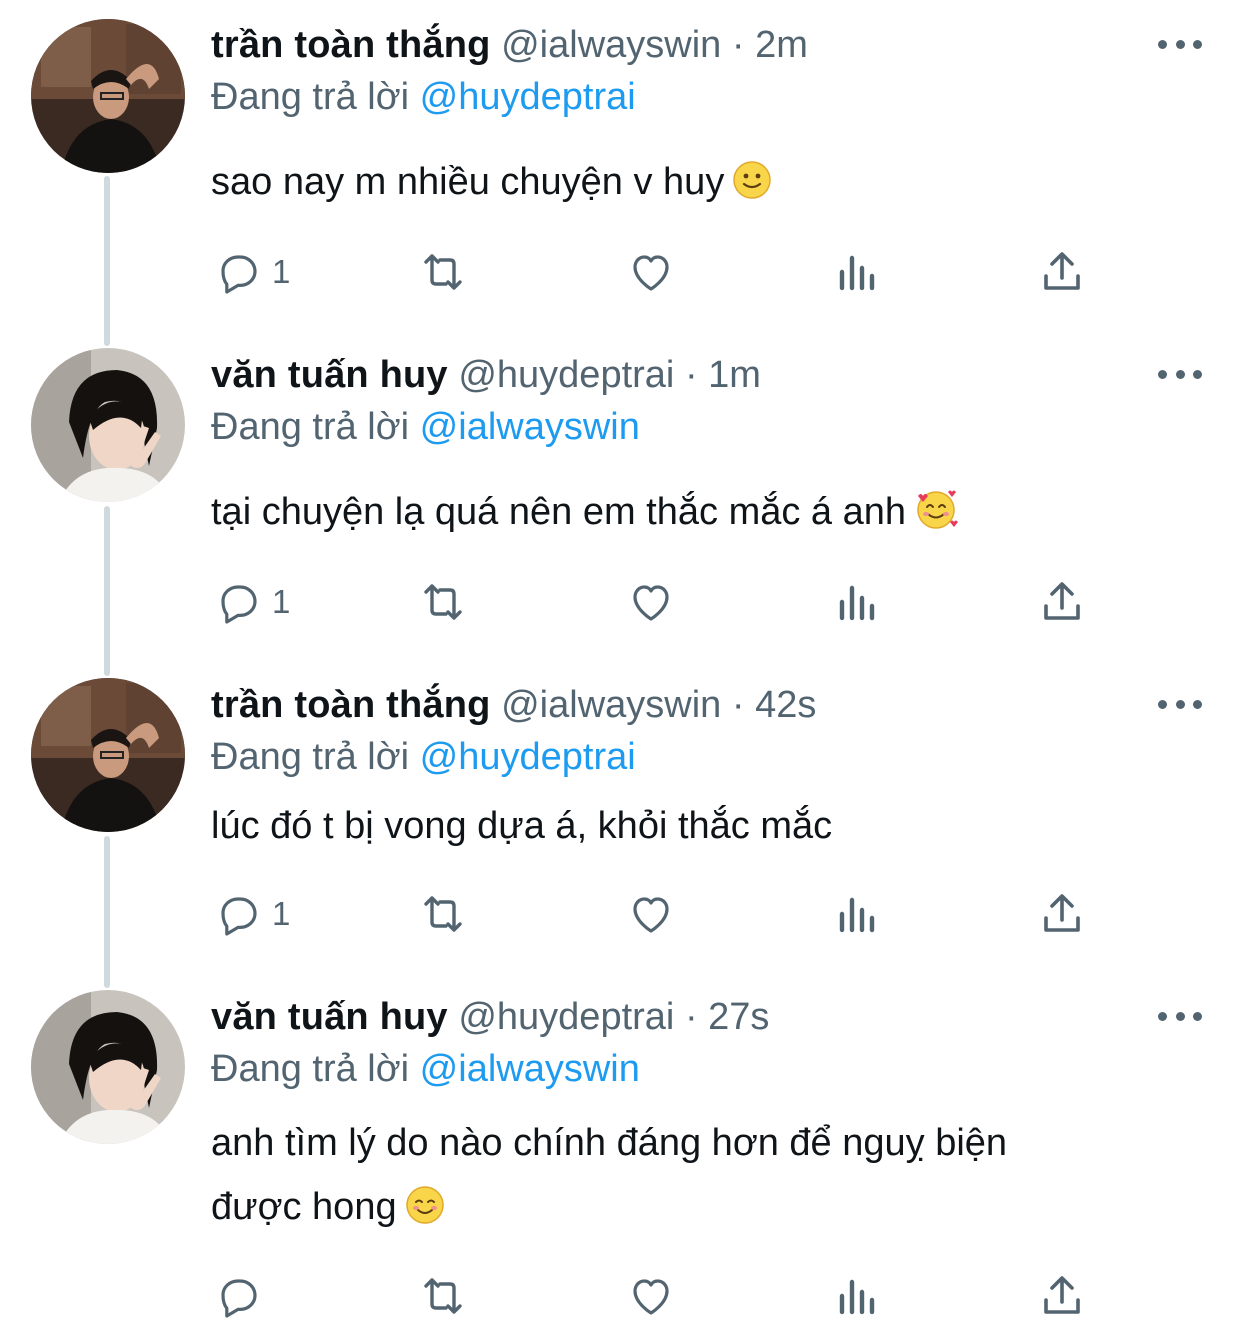 The height and width of the screenshot is (1342, 1242). Describe the element at coordinates (522, 826) in the screenshot. I see `tweet-text-content: lúc đó t bị vong dựa á, khỏi thắc mắc` at that location.